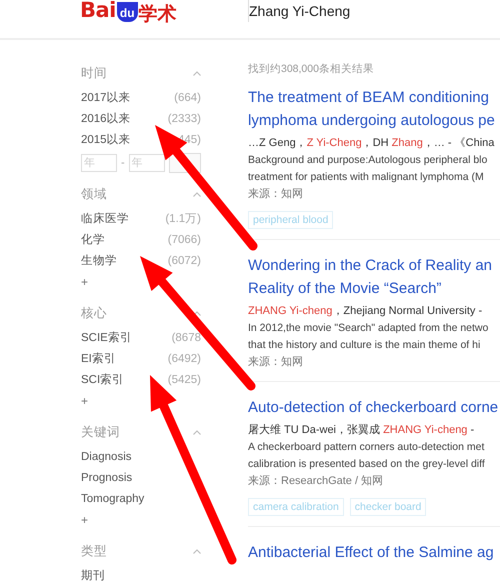 The height and width of the screenshot is (582, 500). I want to click on filter-option: 2015以来, so click(106, 139).